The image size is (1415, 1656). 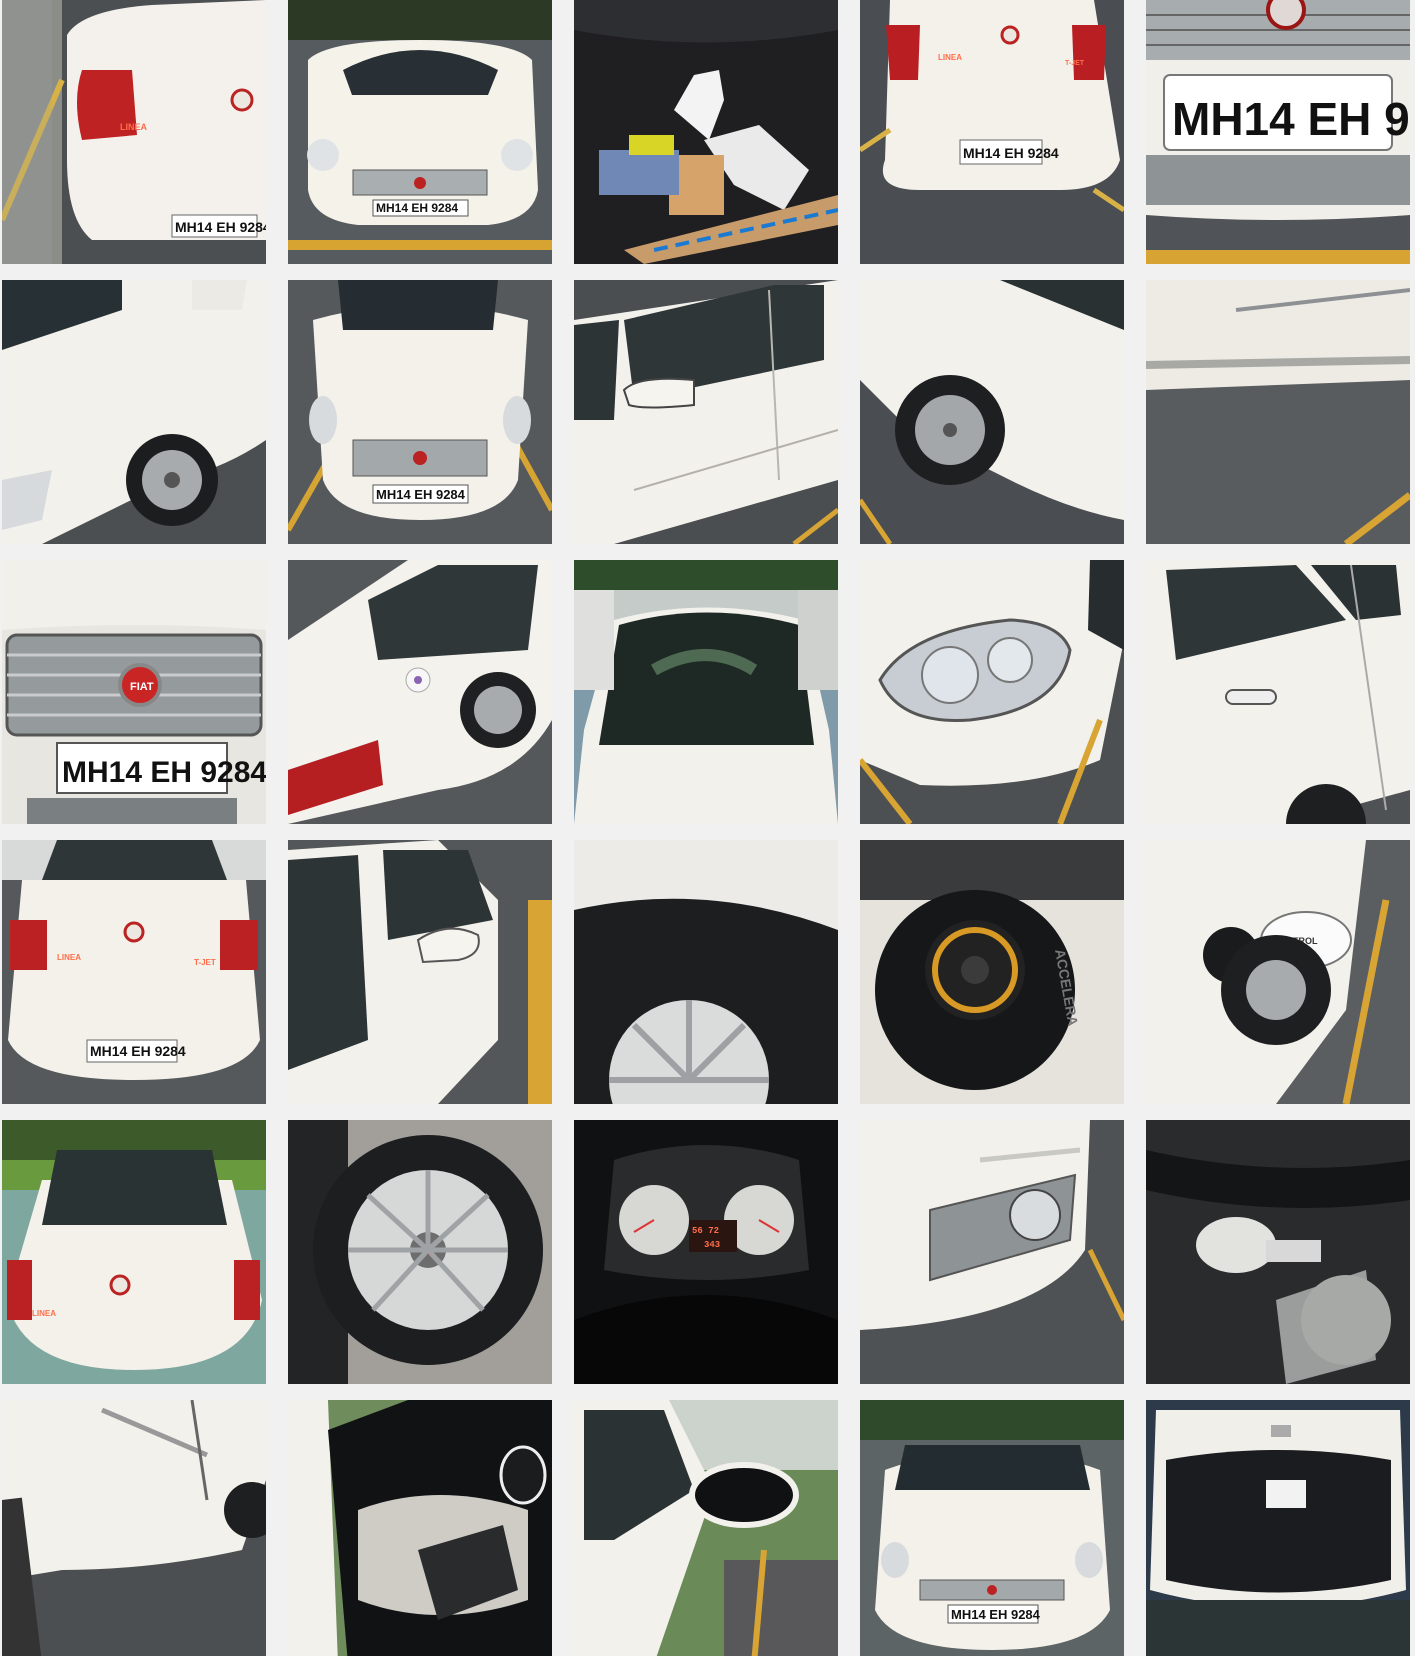 I want to click on left-side-mirror-photo, so click(x=420, y=972).